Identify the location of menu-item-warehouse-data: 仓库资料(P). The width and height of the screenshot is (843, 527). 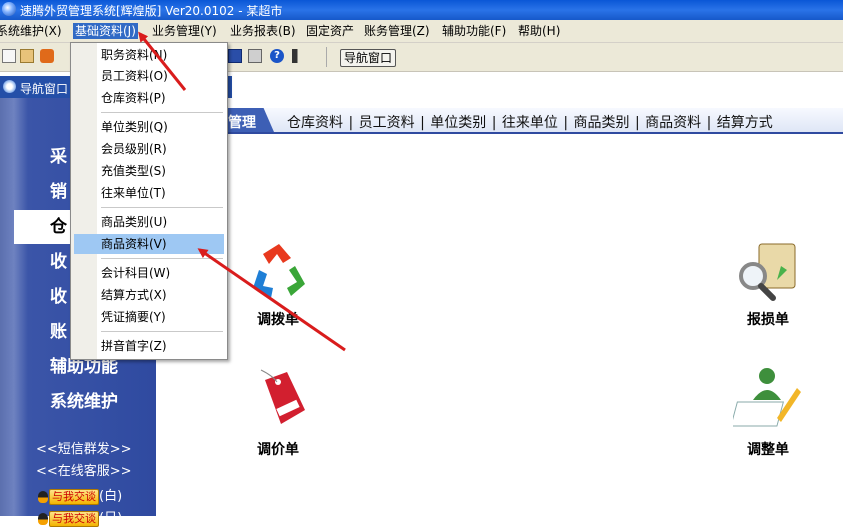
(161, 98).